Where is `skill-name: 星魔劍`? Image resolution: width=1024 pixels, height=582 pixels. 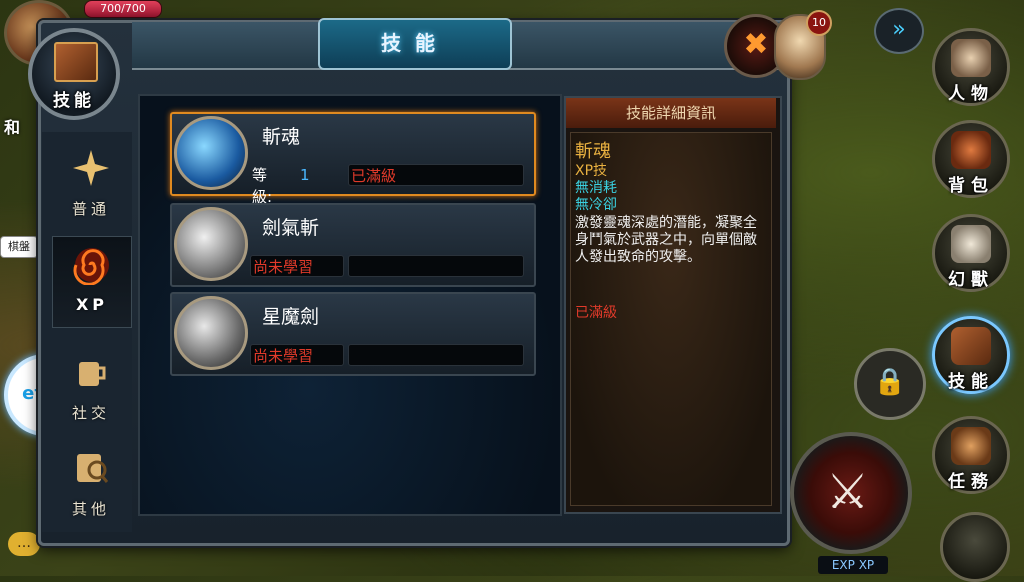 skill-name: 星魔劍 is located at coordinates (291, 317).